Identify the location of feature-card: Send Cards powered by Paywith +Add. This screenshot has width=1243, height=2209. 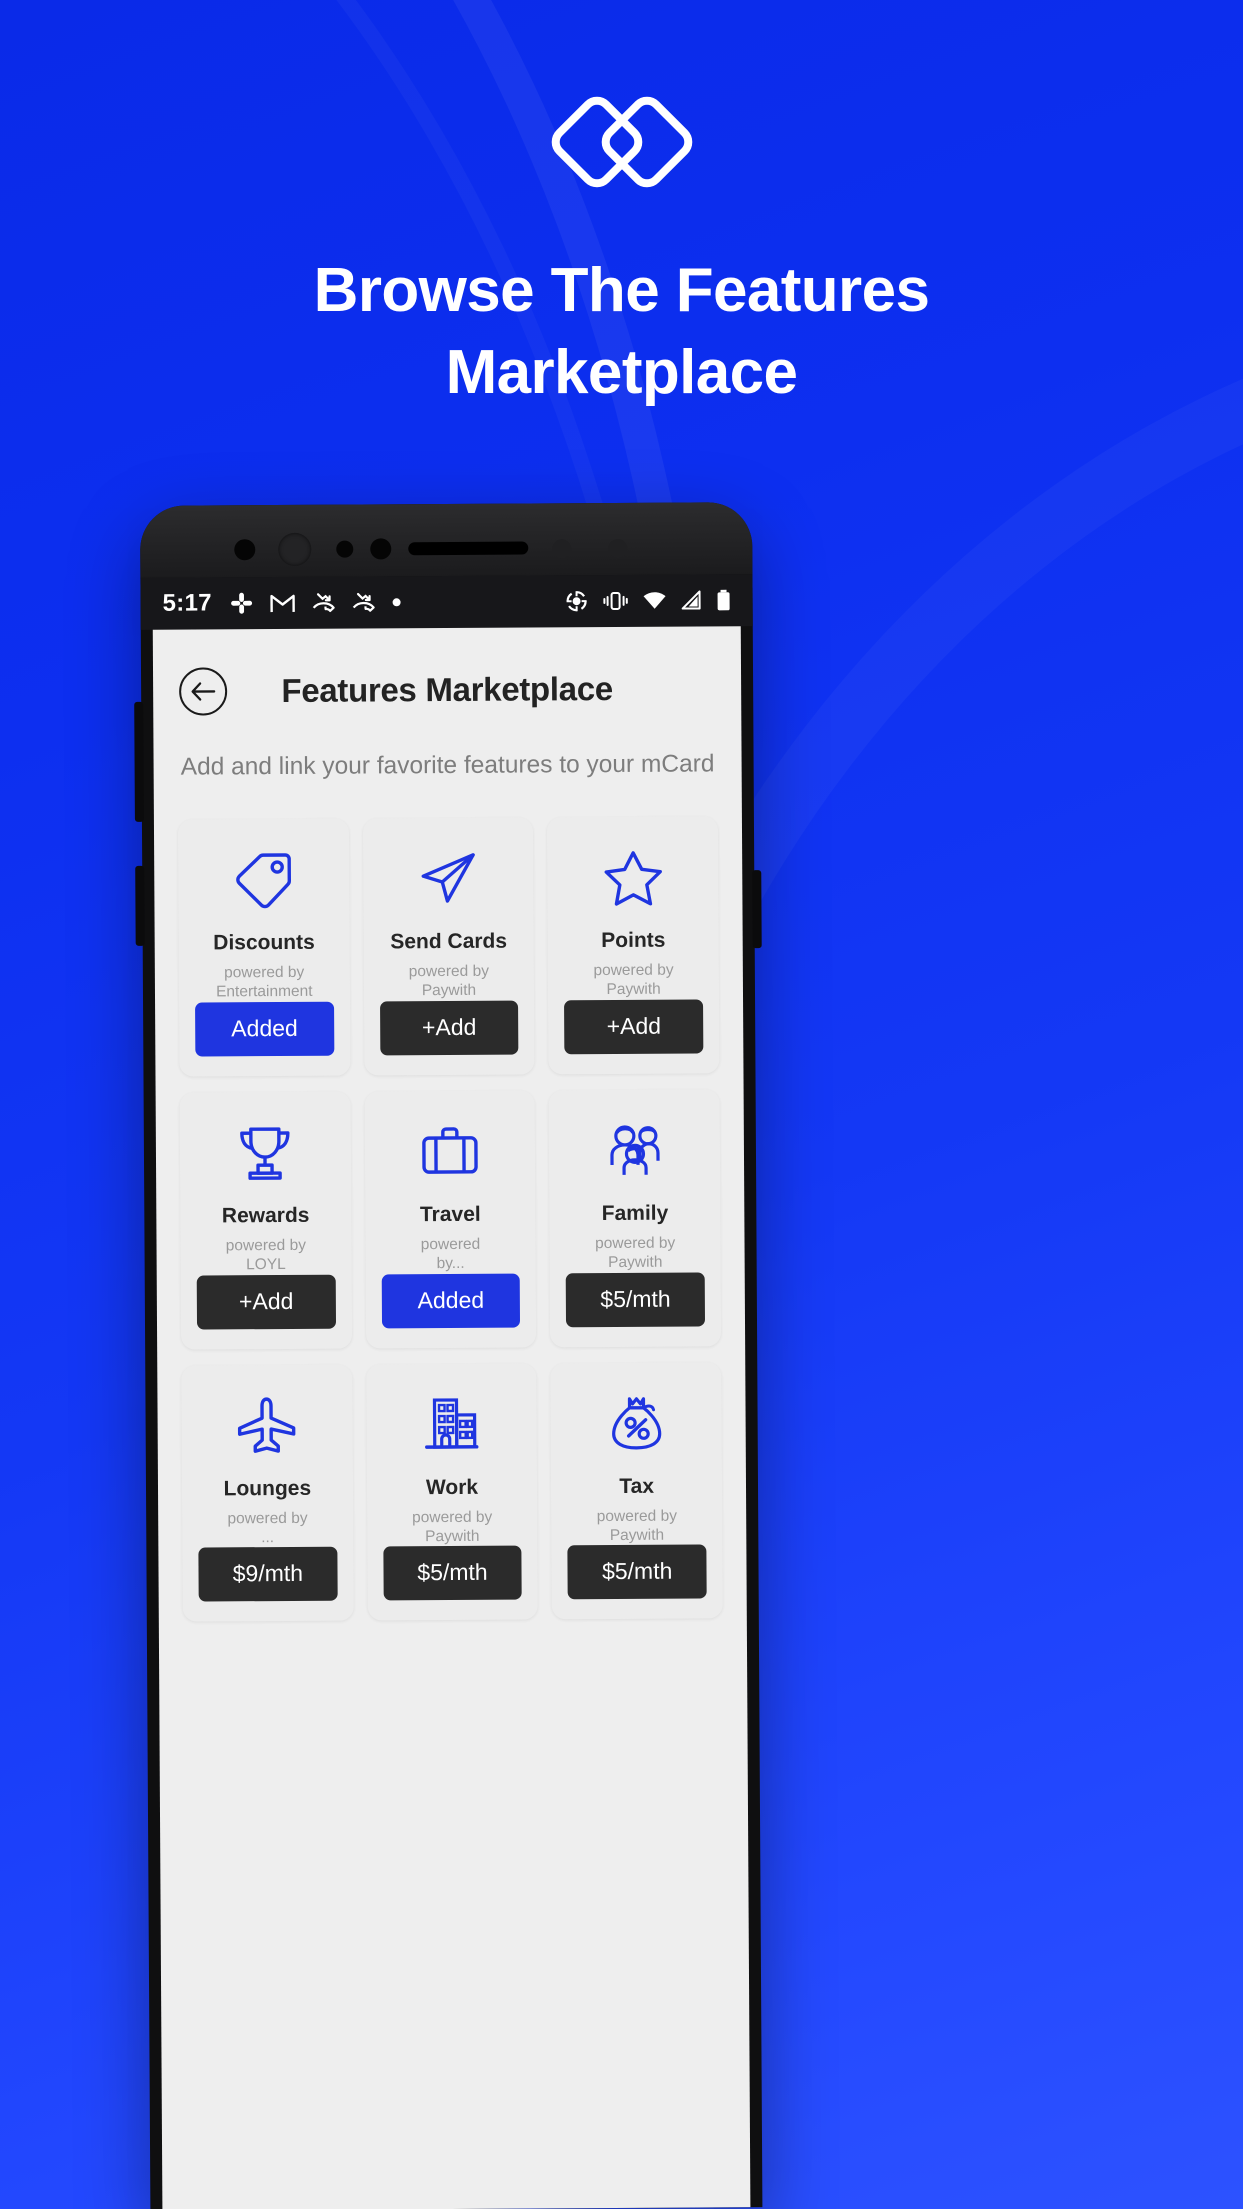
(448, 946).